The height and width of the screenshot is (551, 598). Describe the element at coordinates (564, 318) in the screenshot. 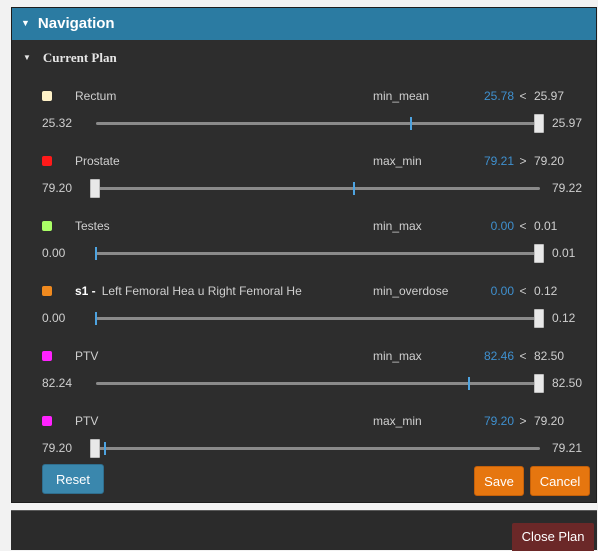

I see `slider-max-label: 0.12` at that location.